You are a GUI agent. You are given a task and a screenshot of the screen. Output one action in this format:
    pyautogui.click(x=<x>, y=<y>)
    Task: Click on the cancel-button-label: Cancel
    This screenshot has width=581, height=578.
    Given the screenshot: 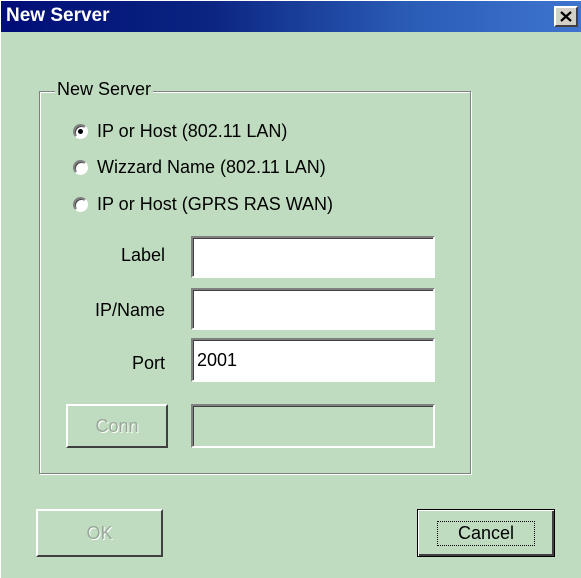 What is the action you would take?
    pyautogui.click(x=486, y=533)
    